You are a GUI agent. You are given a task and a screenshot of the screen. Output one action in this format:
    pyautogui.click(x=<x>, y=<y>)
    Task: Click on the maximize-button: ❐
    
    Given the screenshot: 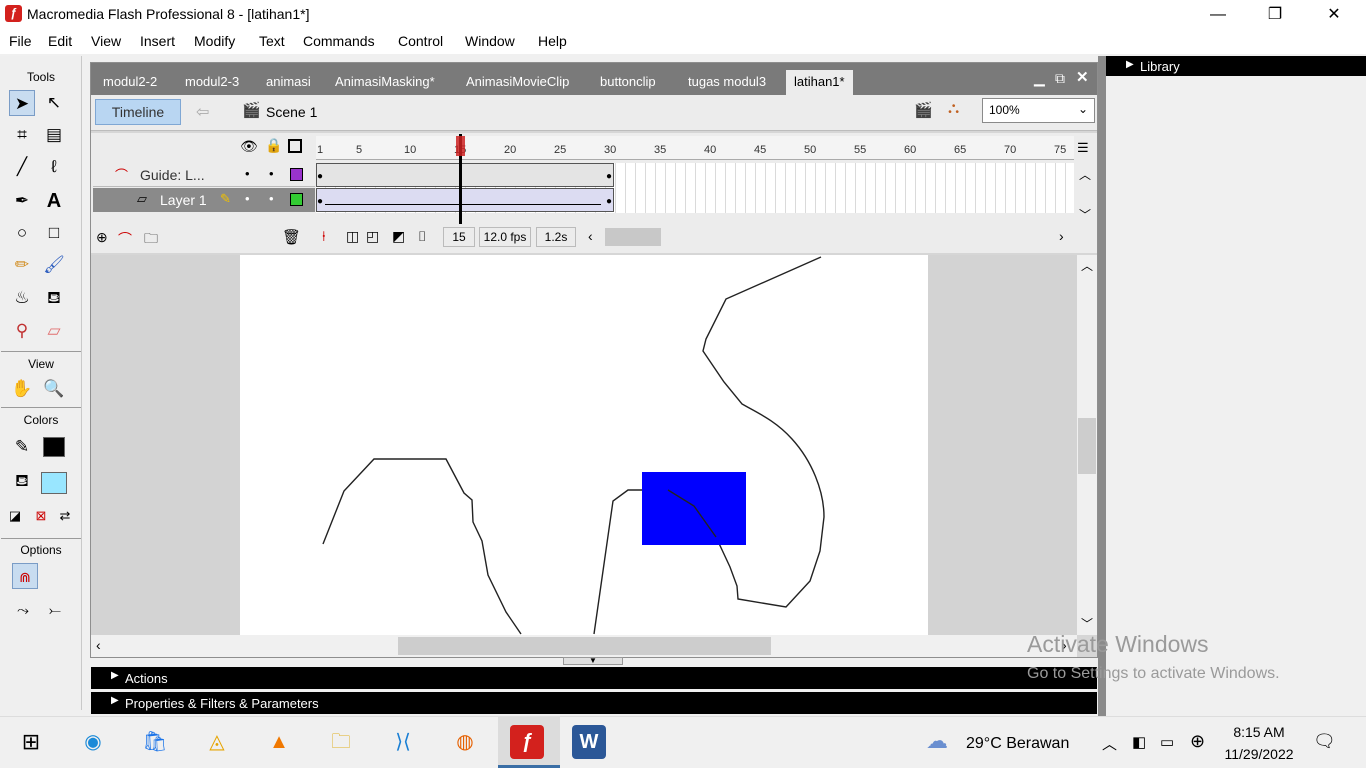 What is the action you would take?
    pyautogui.click(x=1275, y=15)
    